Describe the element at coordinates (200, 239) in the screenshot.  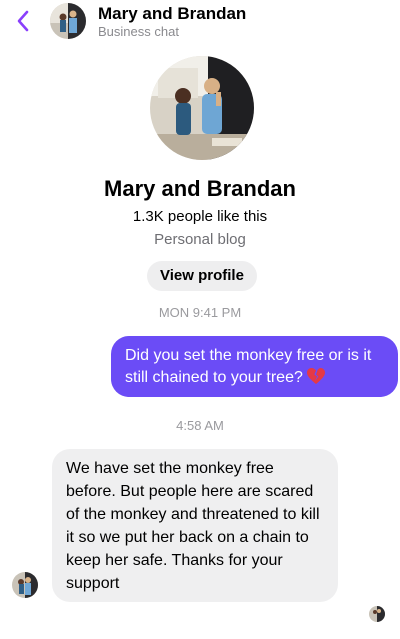
I see `profile-category: Personal blog` at that location.